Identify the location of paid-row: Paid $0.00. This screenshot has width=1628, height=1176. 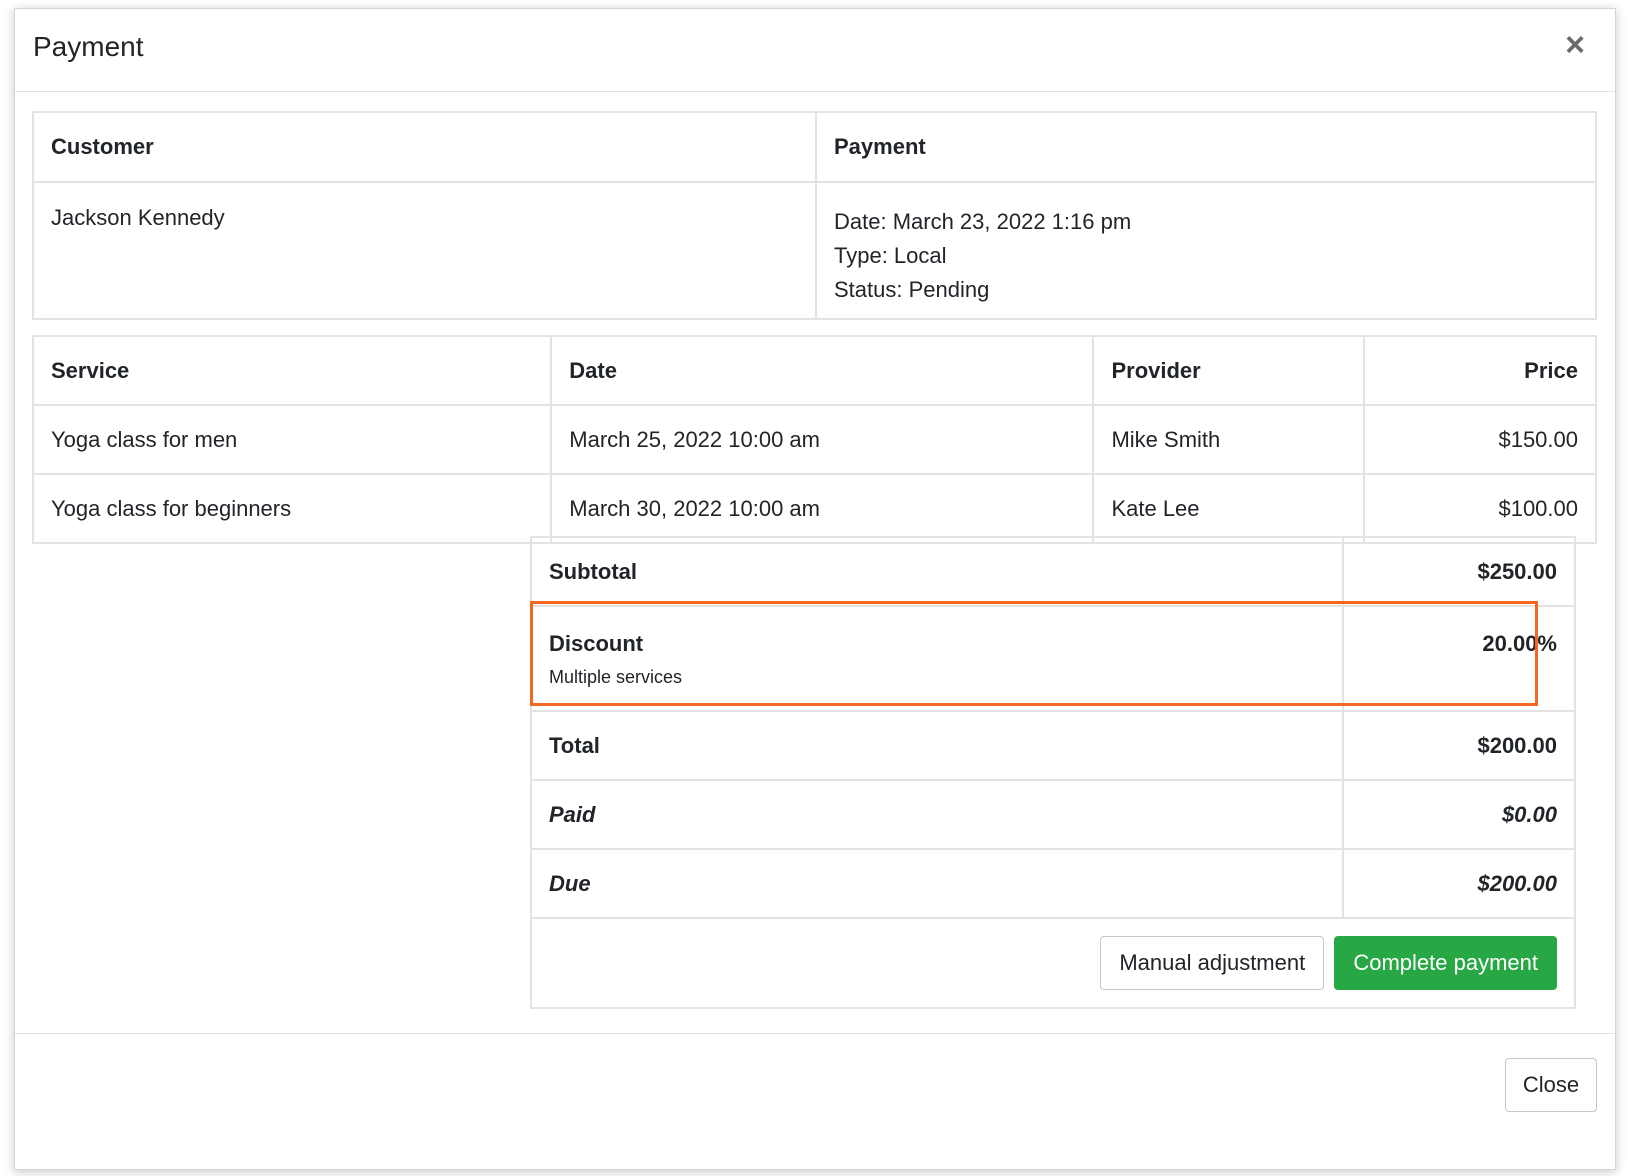
(1052, 814).